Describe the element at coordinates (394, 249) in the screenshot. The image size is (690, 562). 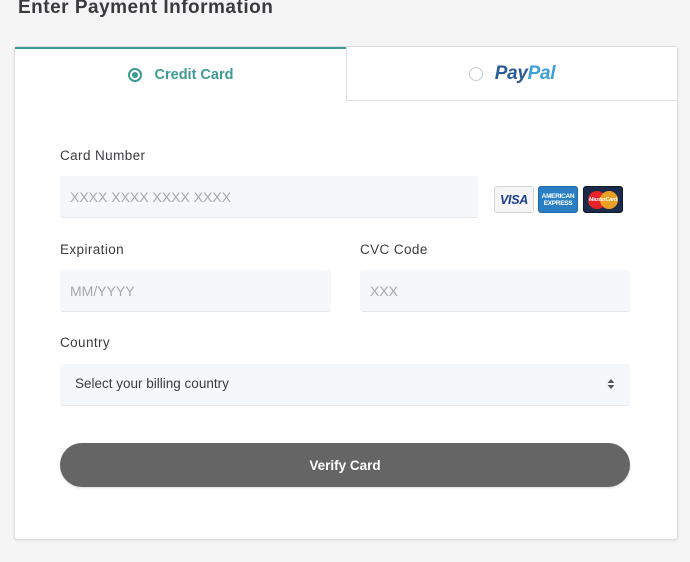
I see `cvc-code-label: CVC Code` at that location.